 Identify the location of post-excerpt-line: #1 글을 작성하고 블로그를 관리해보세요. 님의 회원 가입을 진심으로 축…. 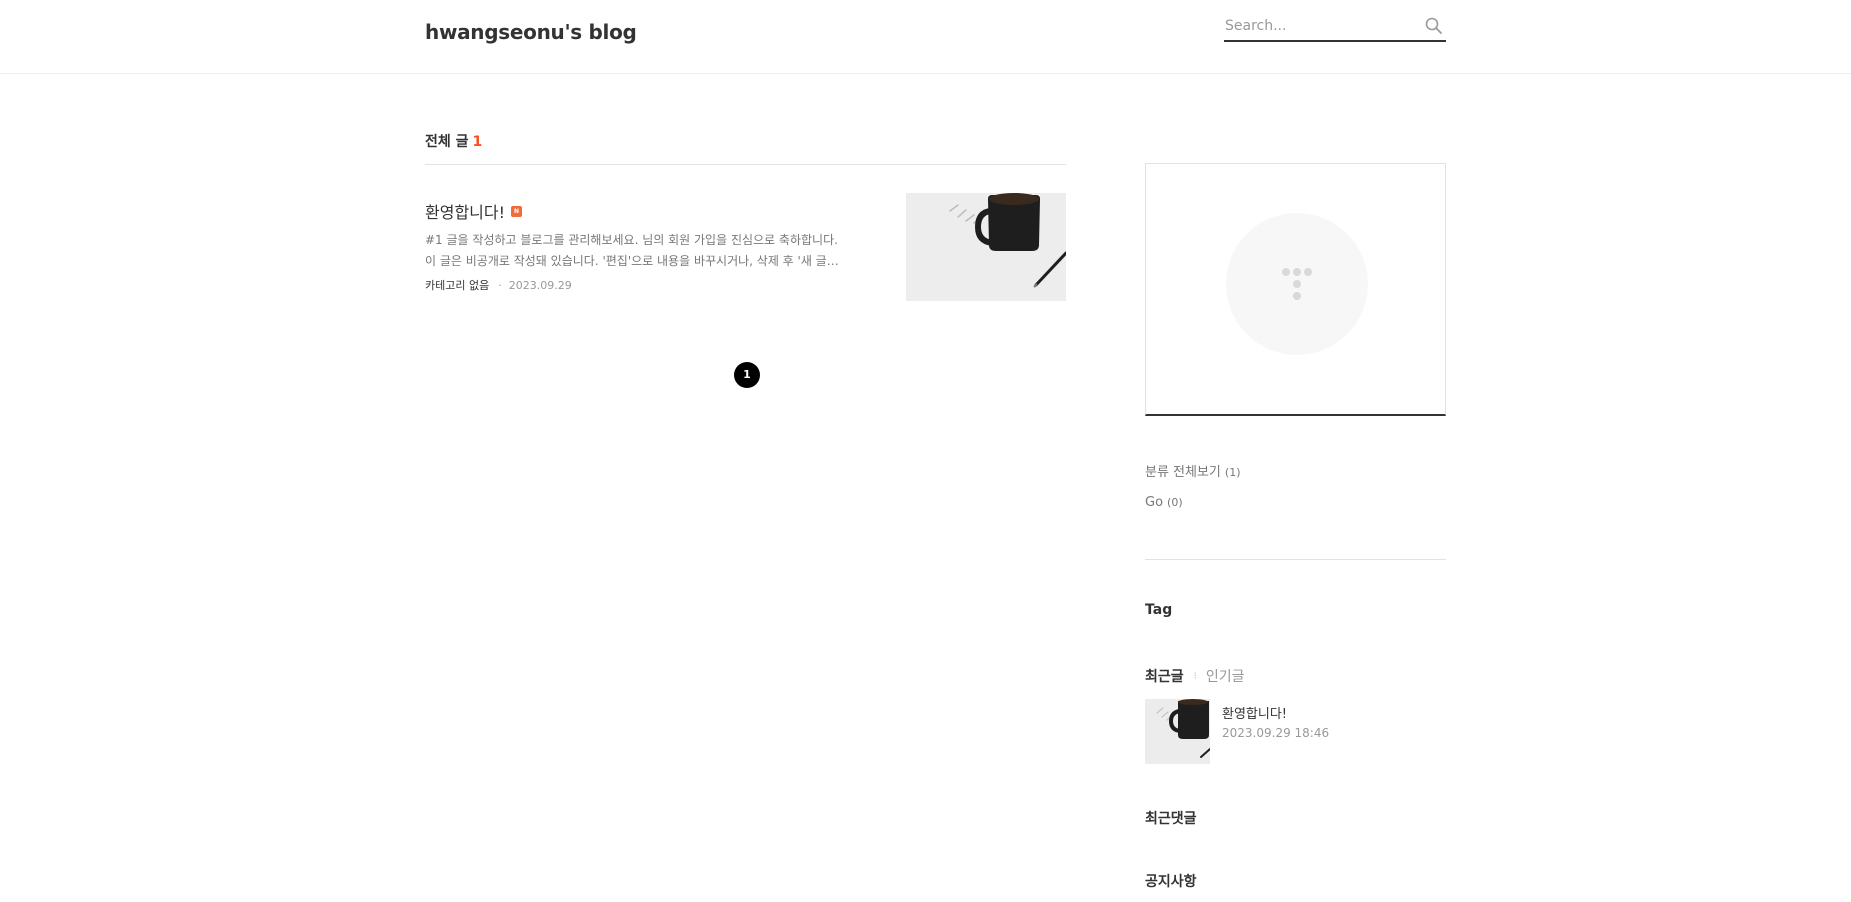
(631, 240).